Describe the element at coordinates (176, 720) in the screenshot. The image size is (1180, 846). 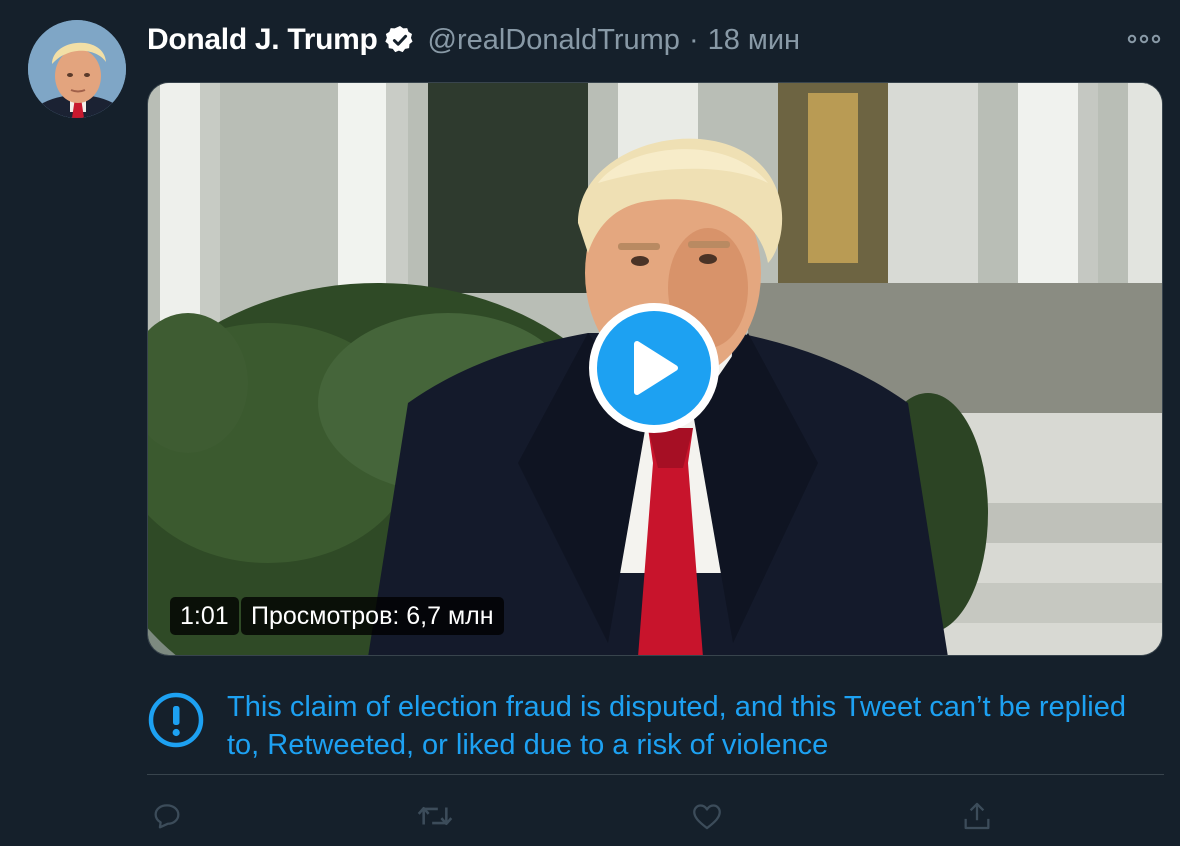
I see `exclamation-circle-icon` at that location.